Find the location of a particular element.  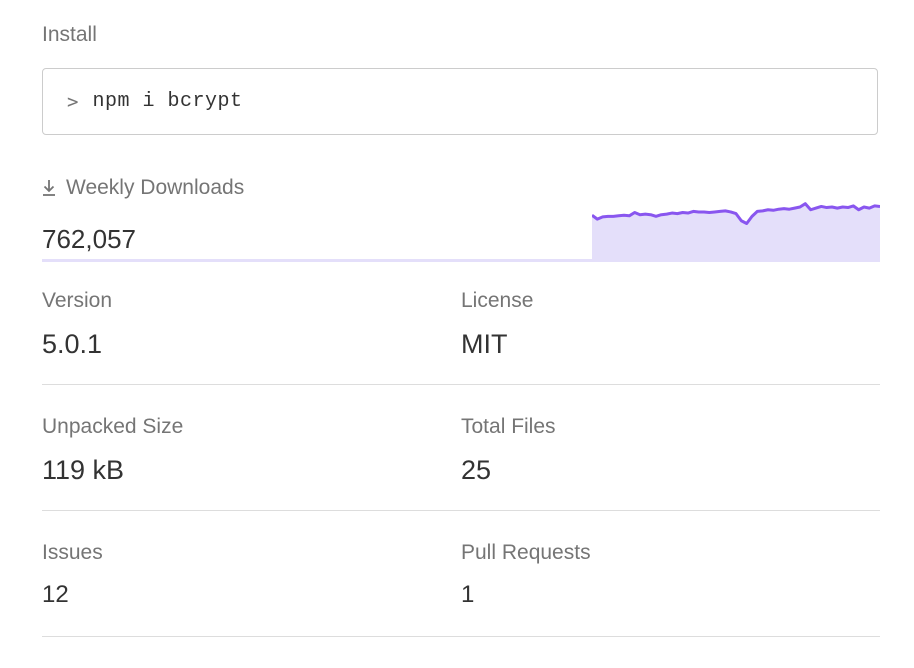

total-files-value: 25 is located at coordinates (476, 470).